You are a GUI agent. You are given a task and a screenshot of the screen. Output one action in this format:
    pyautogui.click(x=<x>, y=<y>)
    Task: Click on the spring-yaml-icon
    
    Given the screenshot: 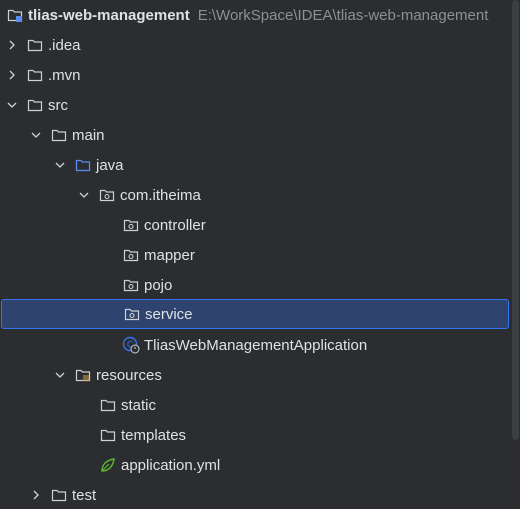 What is the action you would take?
    pyautogui.click(x=108, y=465)
    